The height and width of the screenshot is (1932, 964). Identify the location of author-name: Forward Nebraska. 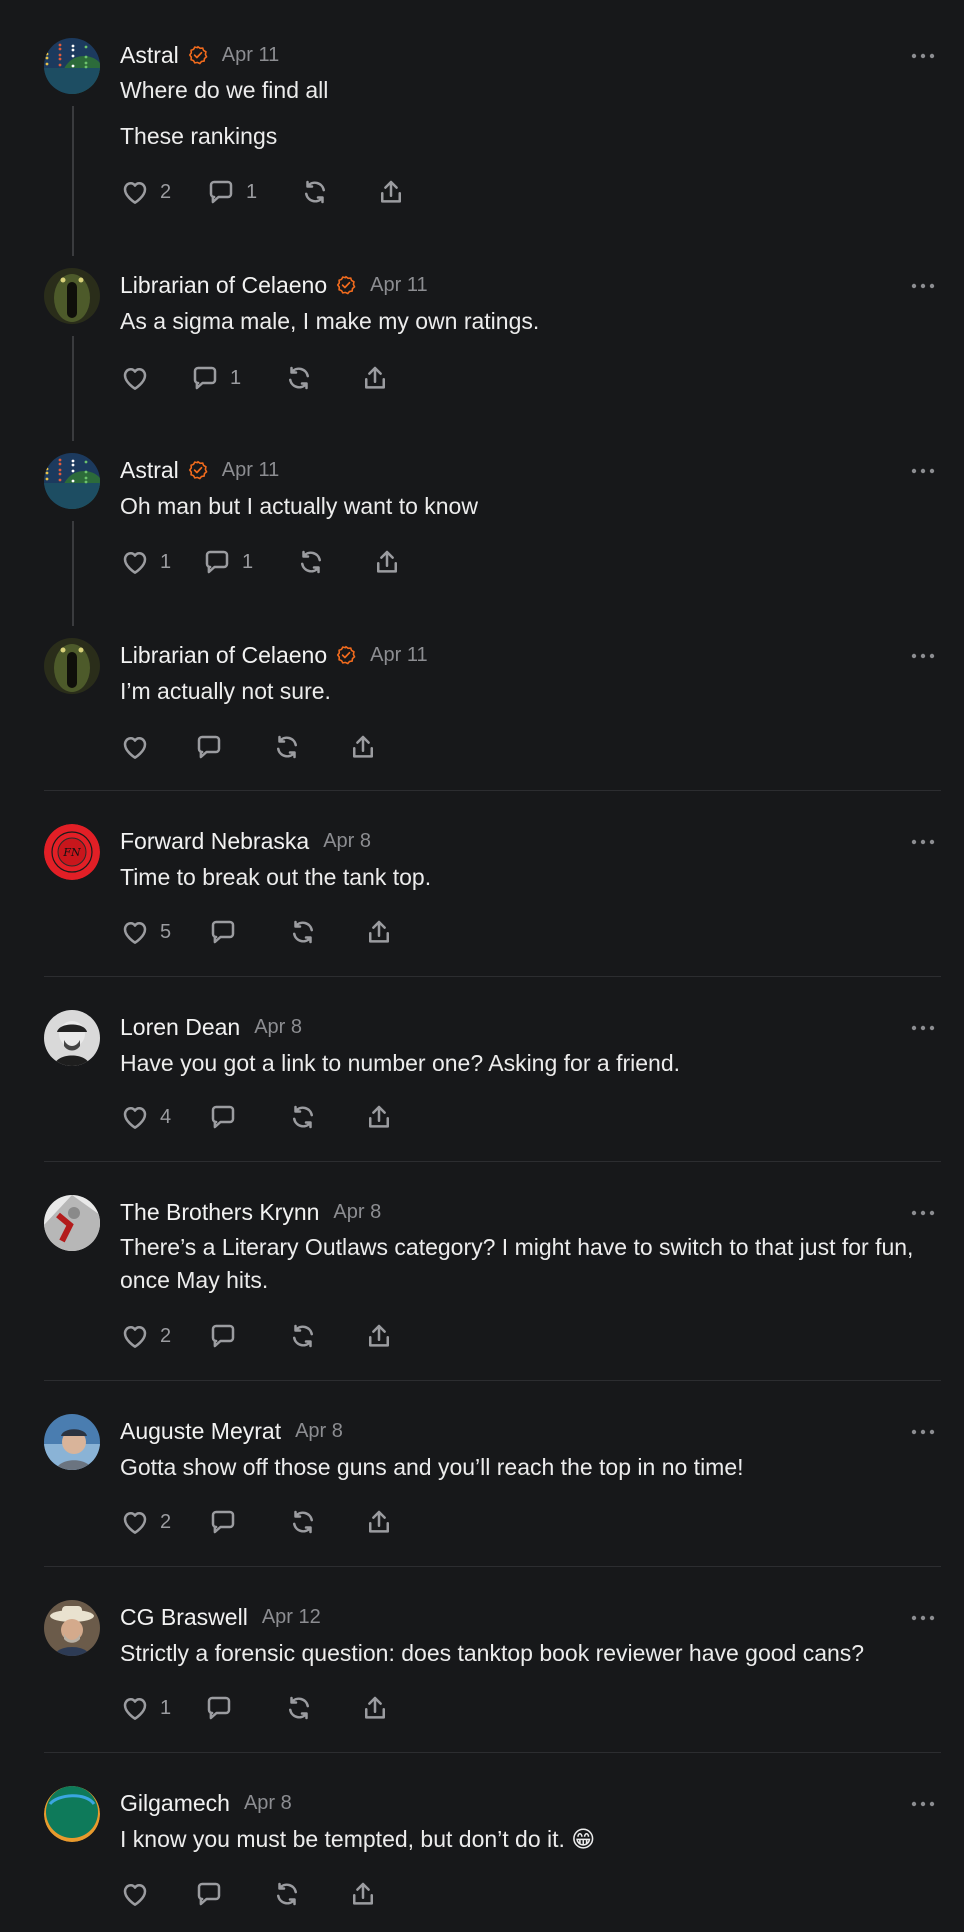
(214, 841).